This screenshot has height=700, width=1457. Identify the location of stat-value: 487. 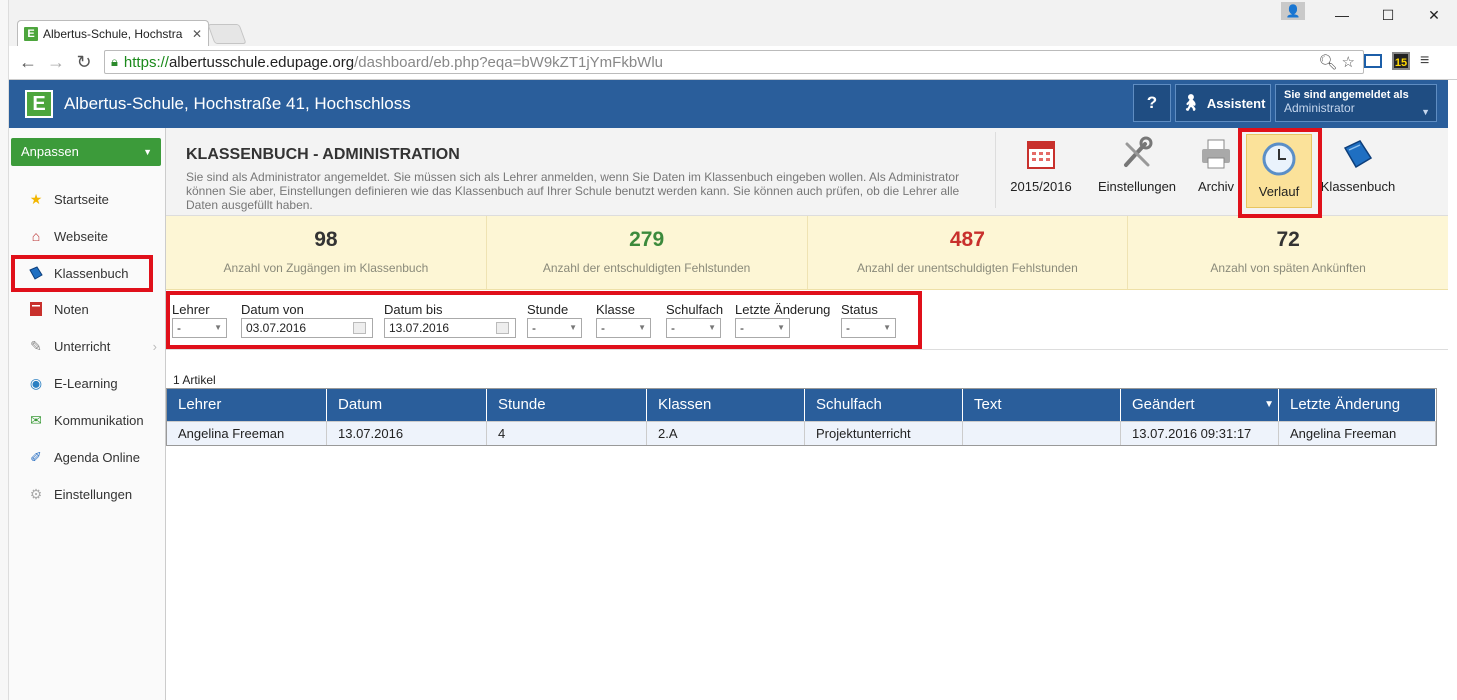
(967, 239).